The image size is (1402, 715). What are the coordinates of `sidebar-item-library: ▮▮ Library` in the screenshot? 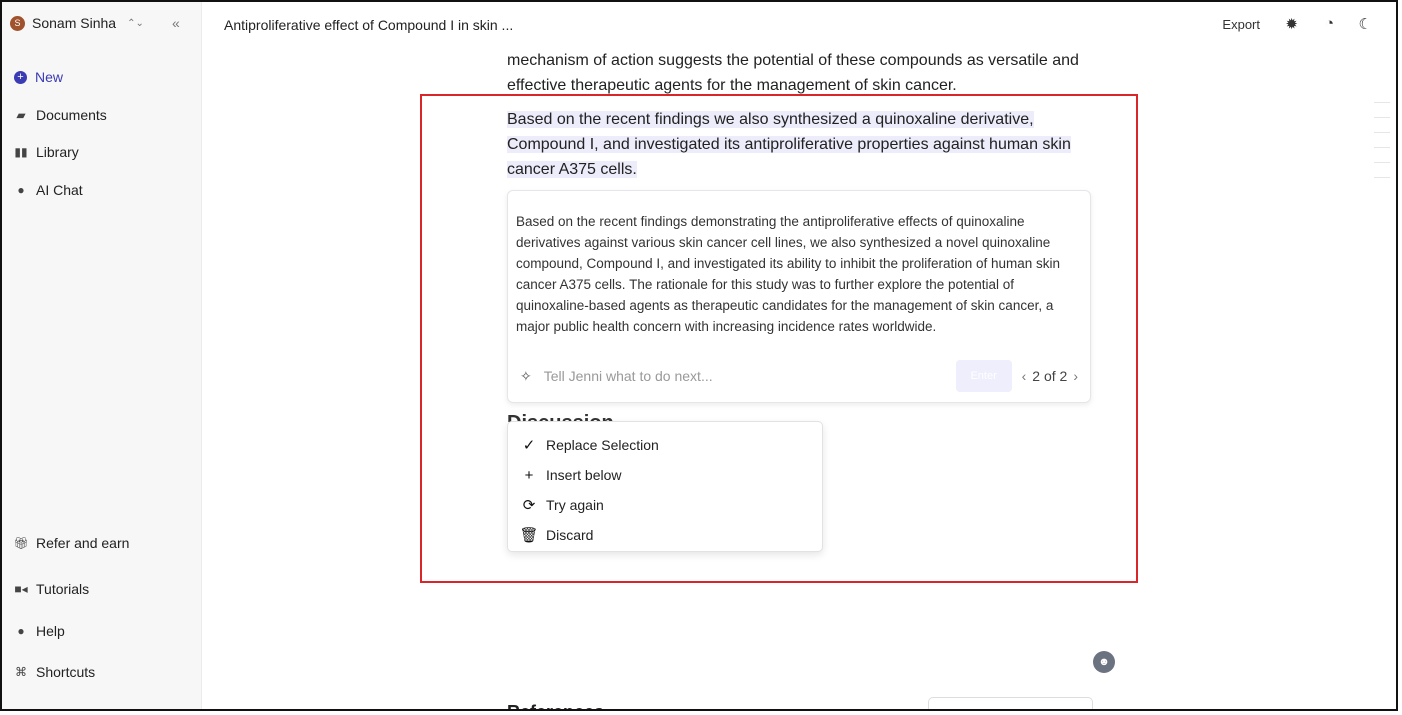 It's located at (46, 152).